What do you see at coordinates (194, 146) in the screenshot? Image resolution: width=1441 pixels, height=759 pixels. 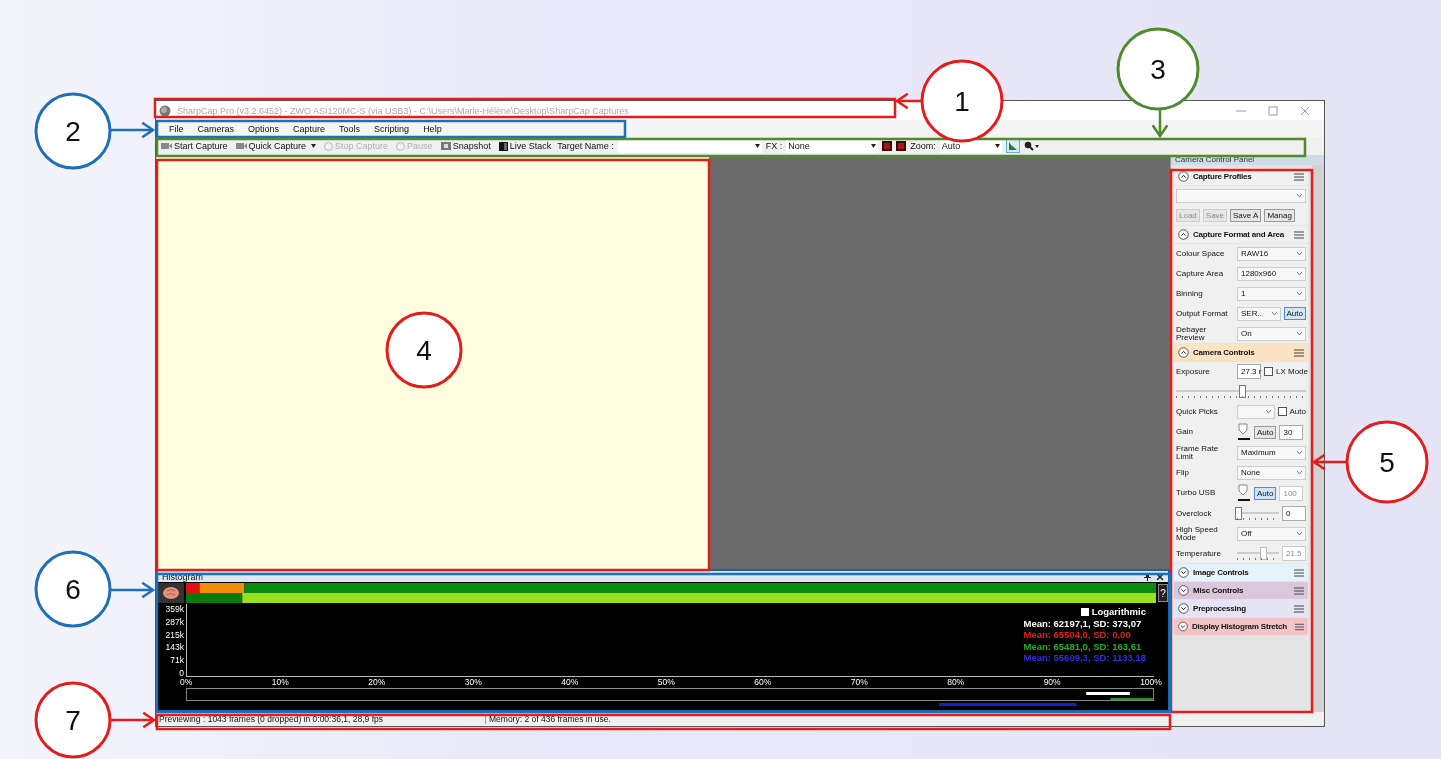 I see `toolbar-button: Start Capture` at bounding box center [194, 146].